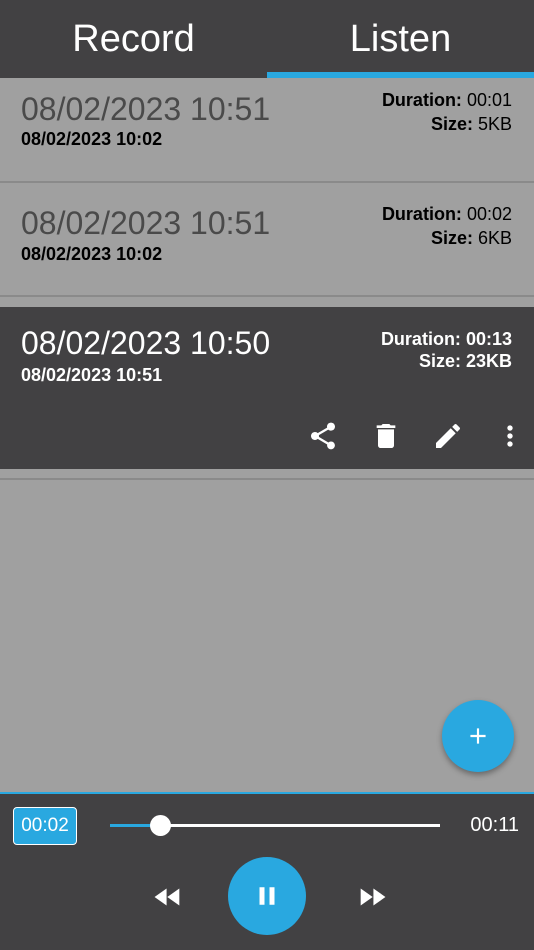 The height and width of the screenshot is (950, 534). I want to click on tab-record: Record, so click(133, 39).